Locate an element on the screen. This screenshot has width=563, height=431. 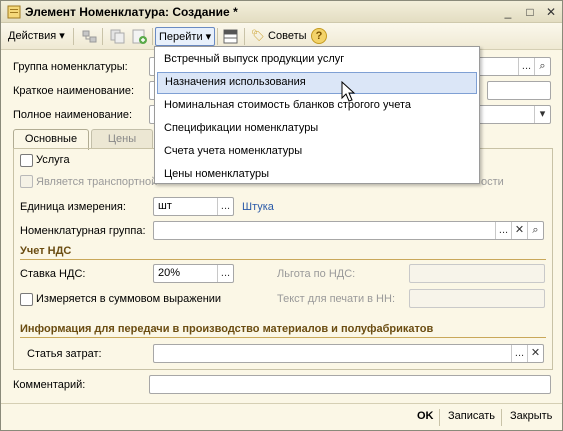
footer-bar: OK Записать Закрыть is located at coordinates (281, 416).